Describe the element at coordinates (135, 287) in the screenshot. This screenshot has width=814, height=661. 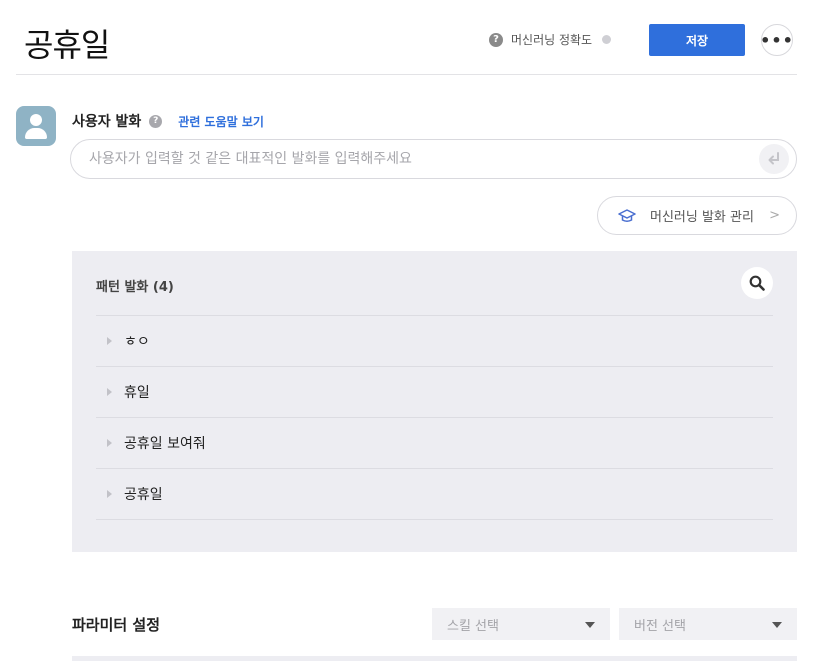
I see `pattern-utterance-title: 패턴 발화 (4)` at that location.